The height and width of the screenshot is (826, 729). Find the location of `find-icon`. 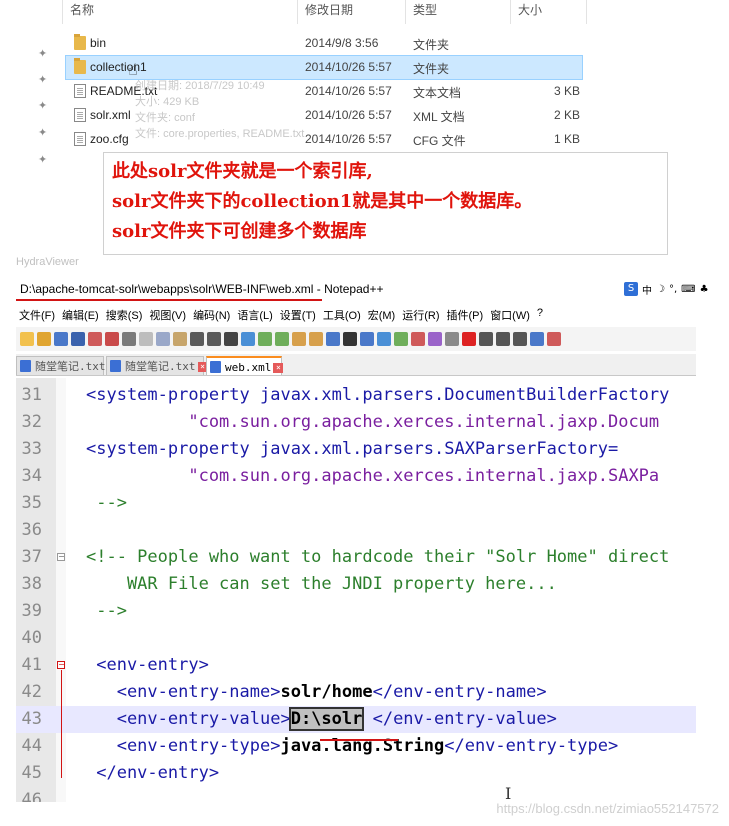

find-icon is located at coordinates (231, 339).